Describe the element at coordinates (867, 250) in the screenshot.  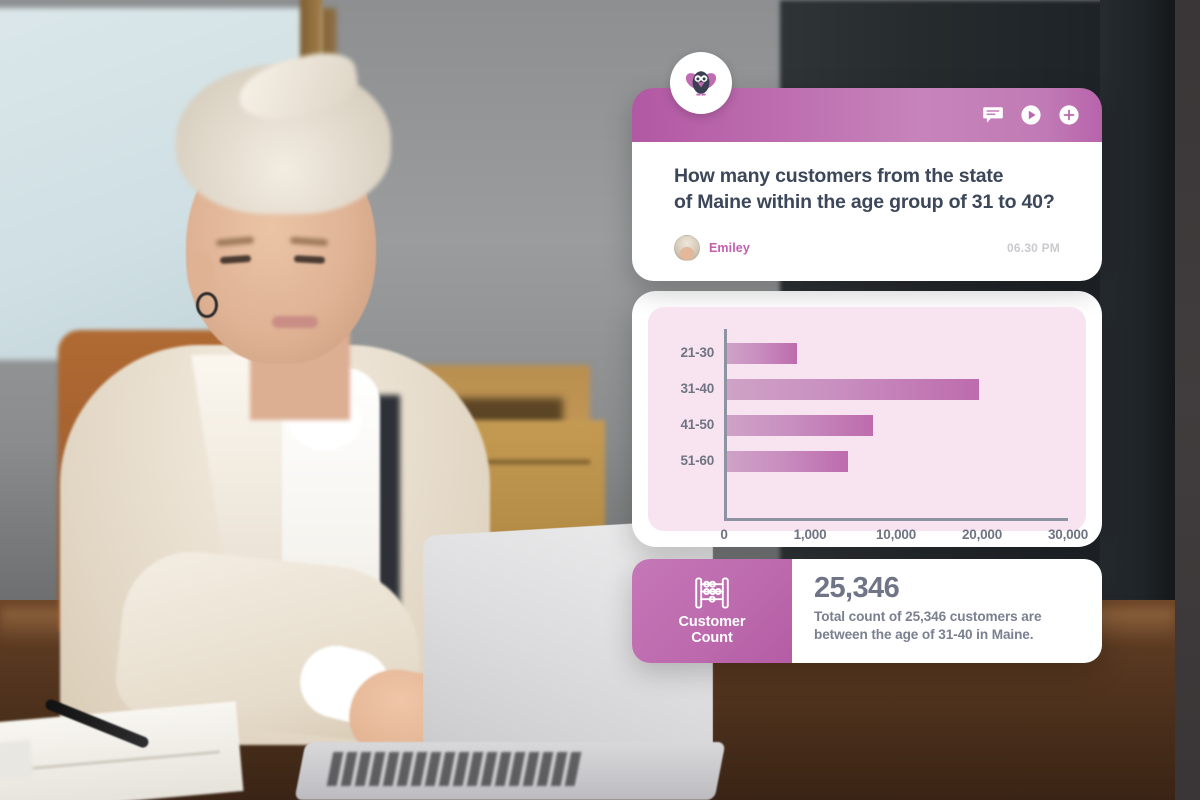
I see `question-meta: Emiley 06.30 PM` at that location.